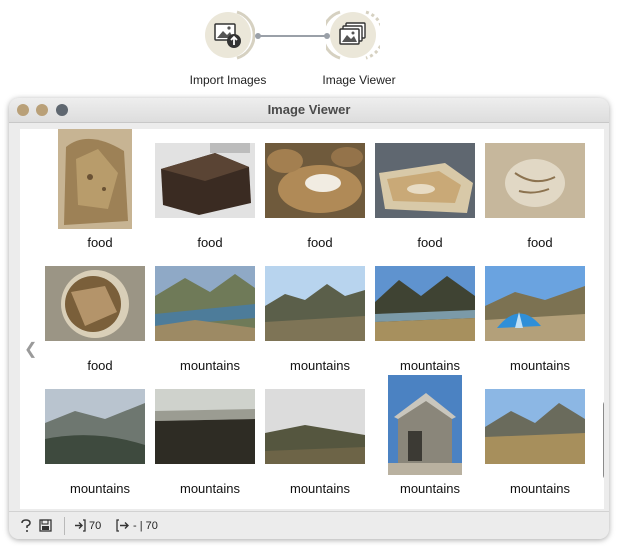 This screenshot has width=618, height=546. Describe the element at coordinates (80, 525) in the screenshot. I see `input-icon` at that location.